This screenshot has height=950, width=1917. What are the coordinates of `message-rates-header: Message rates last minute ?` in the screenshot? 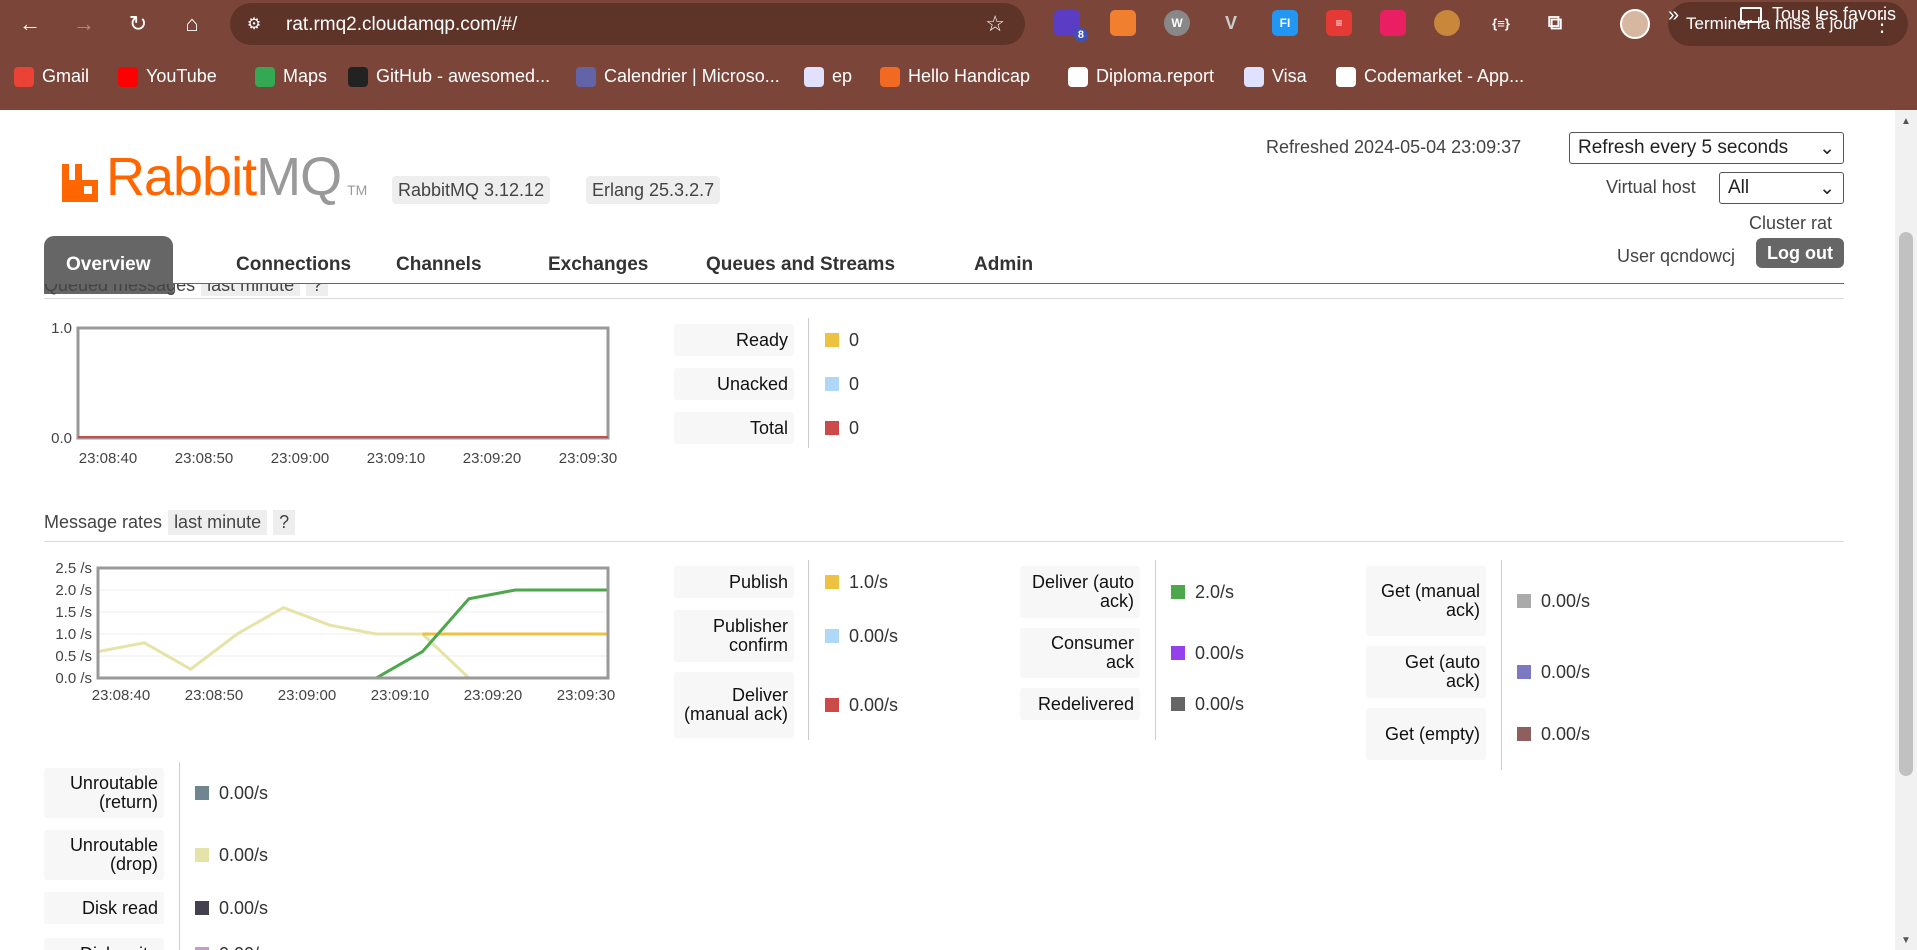 It's located at (170, 522).